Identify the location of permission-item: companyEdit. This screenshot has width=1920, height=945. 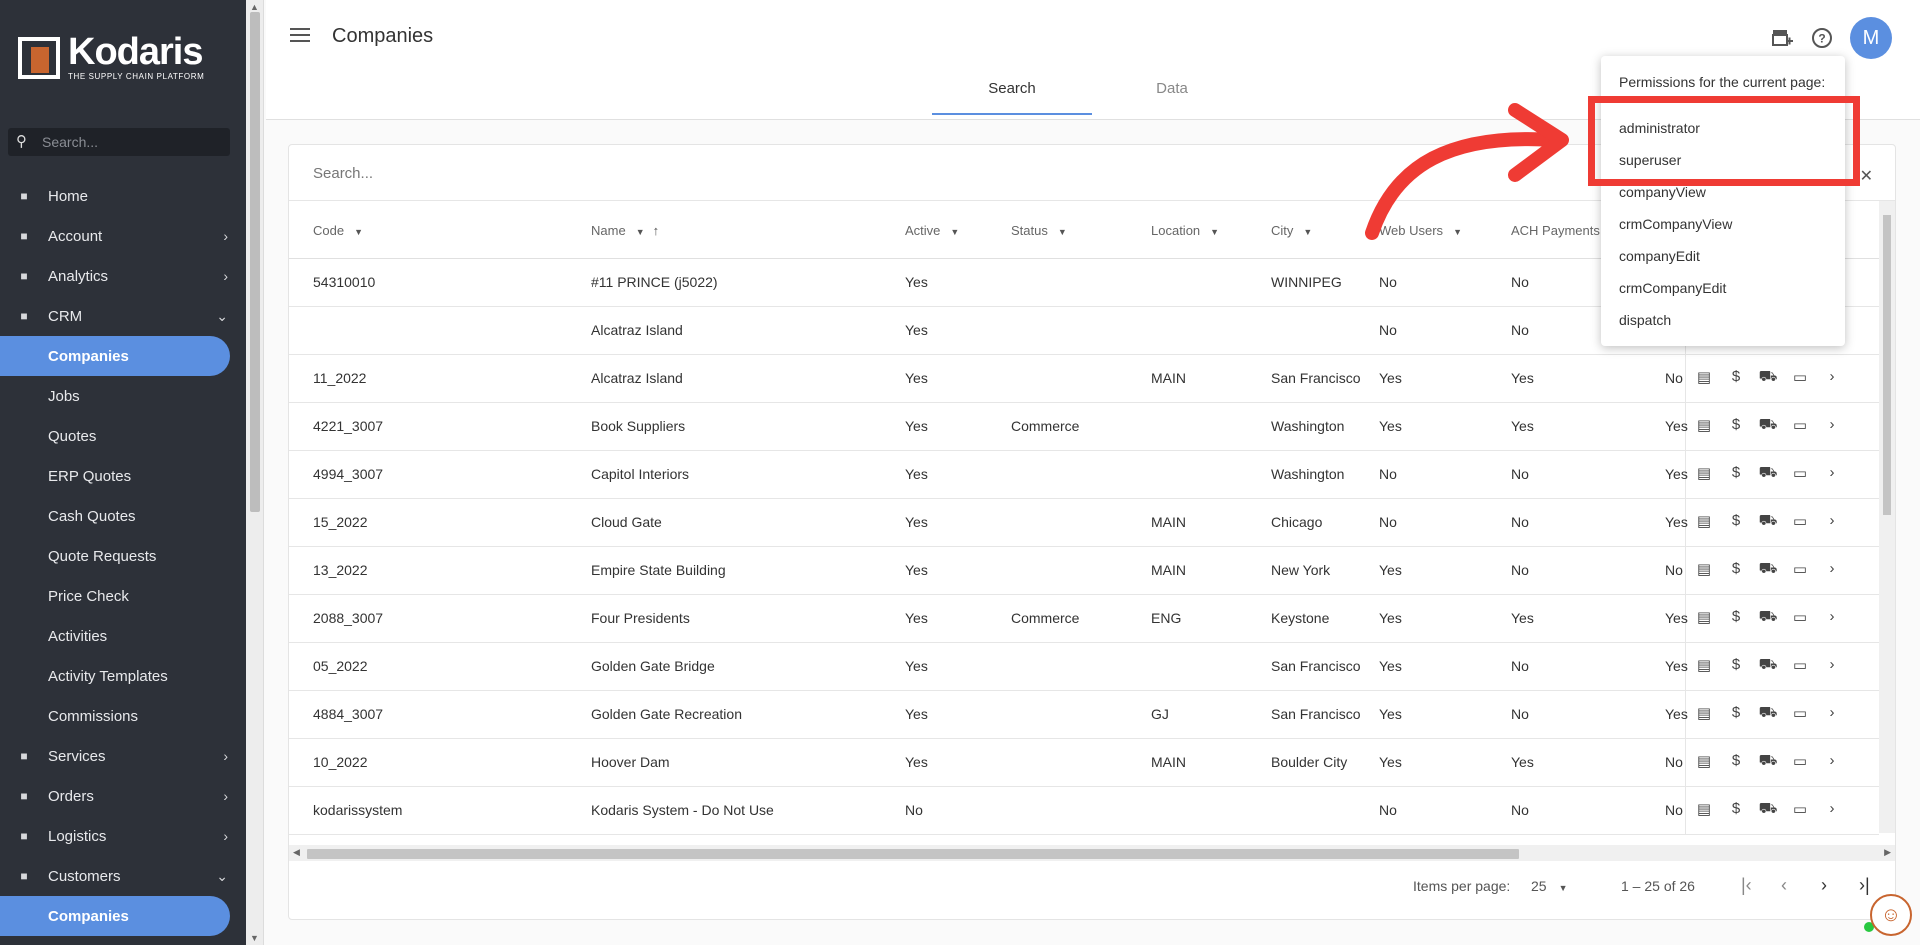
(1659, 256).